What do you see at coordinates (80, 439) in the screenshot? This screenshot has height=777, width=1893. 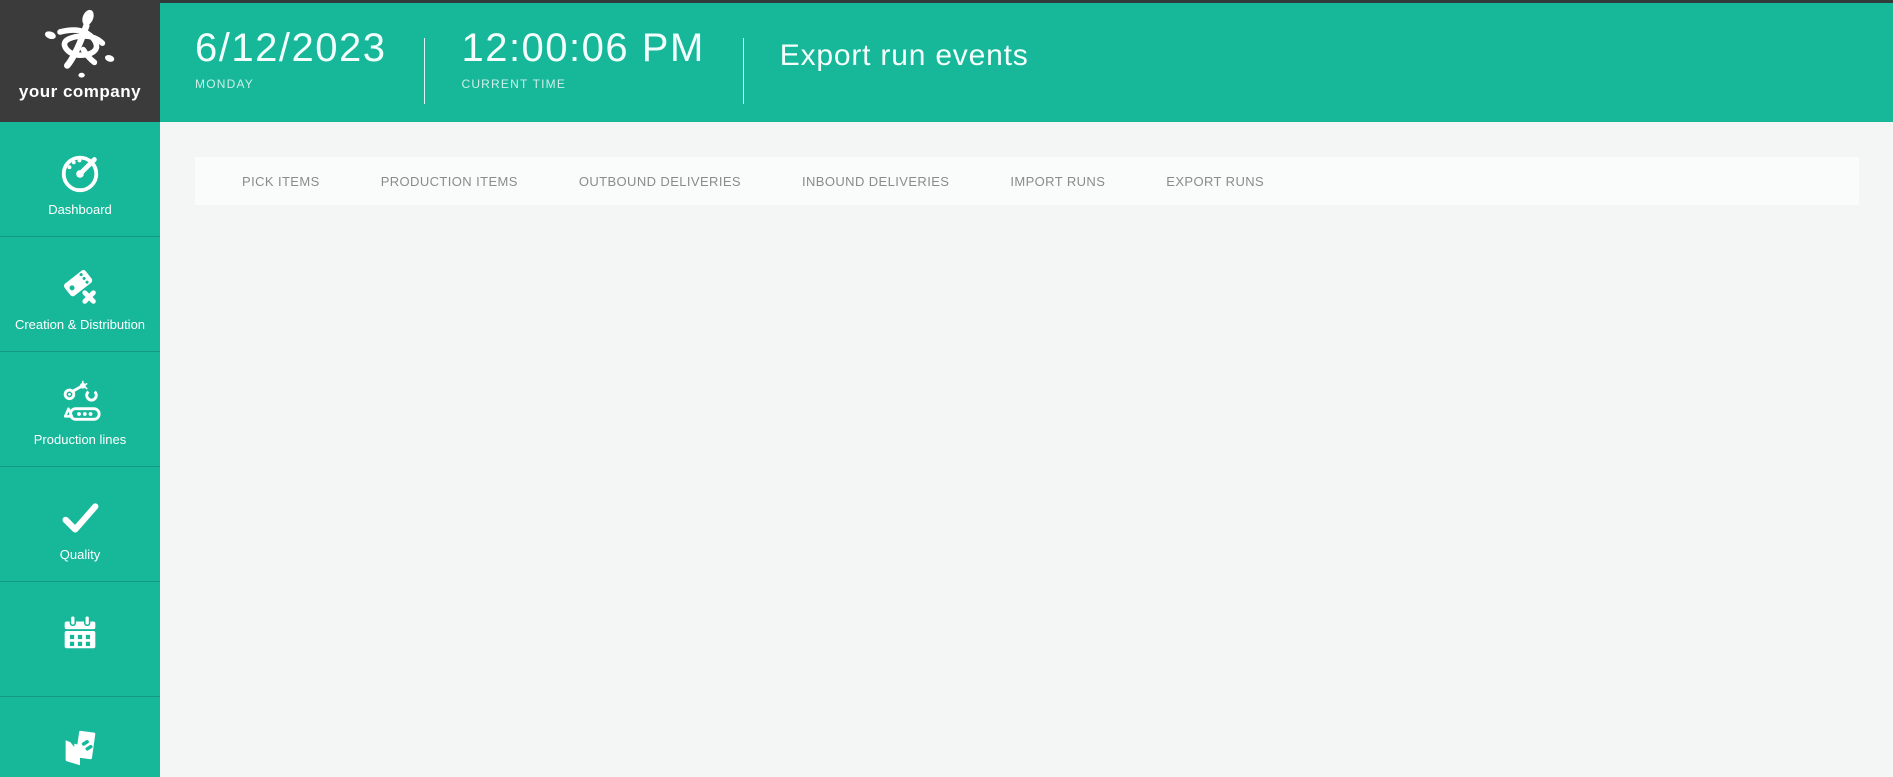 I see `sidebar-item-label: Production lines` at bounding box center [80, 439].